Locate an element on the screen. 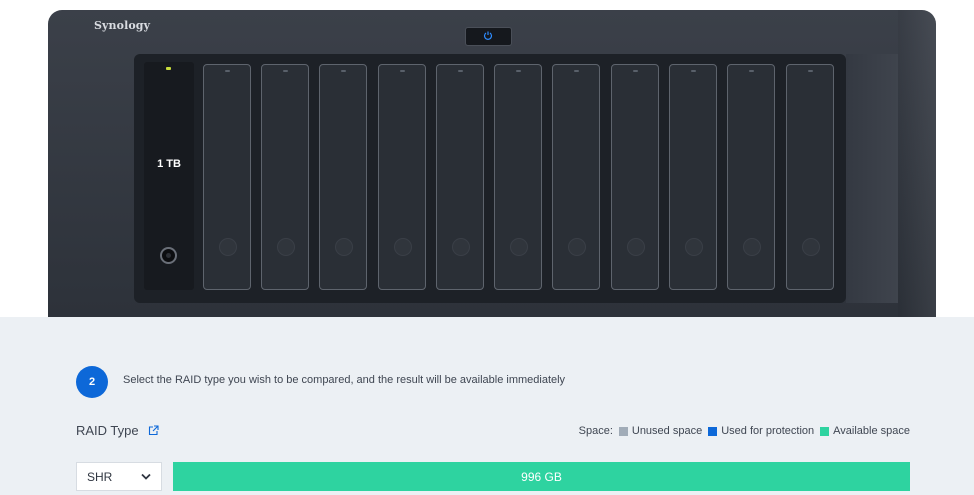 Image resolution: width=974 pixels, height=495 pixels. legend-swatch-available is located at coordinates (825, 431).